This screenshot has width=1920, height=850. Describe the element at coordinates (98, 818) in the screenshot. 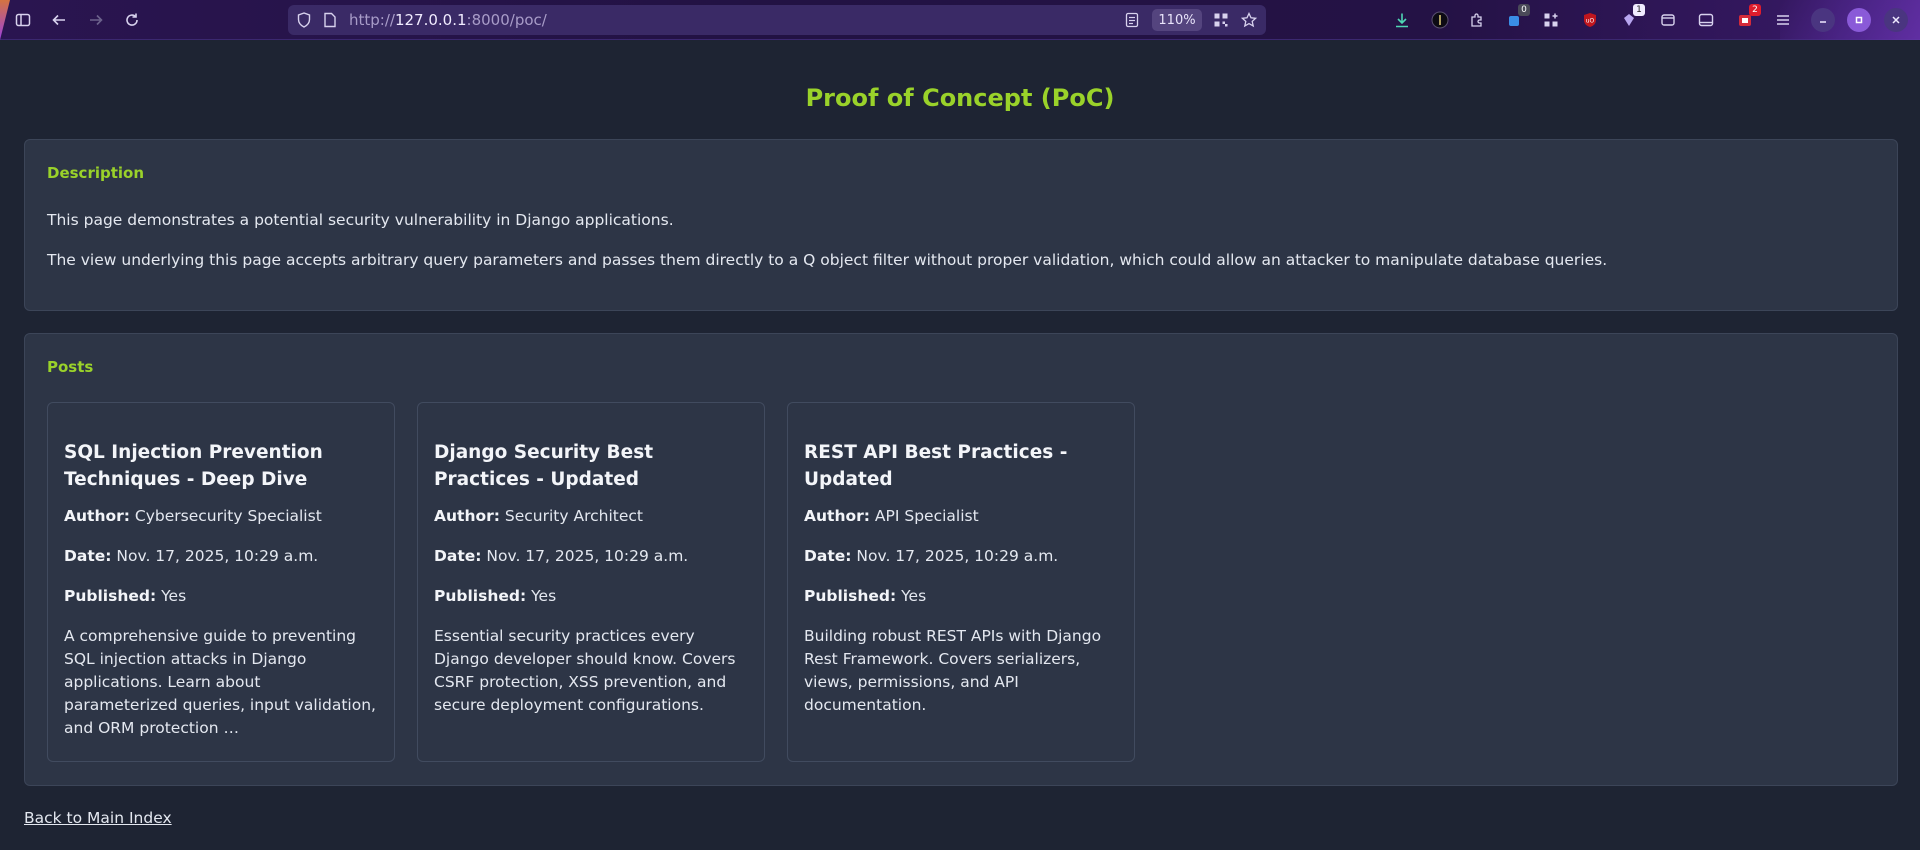

I see `back-to-main-index-link: Back to Main Index` at that location.